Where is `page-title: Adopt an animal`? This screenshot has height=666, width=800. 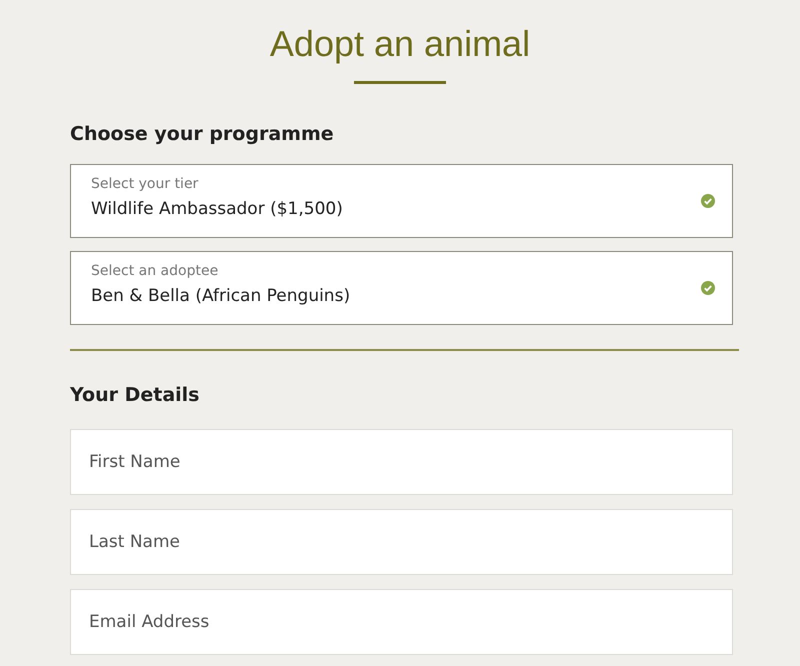
page-title: Adopt an animal is located at coordinates (400, 44).